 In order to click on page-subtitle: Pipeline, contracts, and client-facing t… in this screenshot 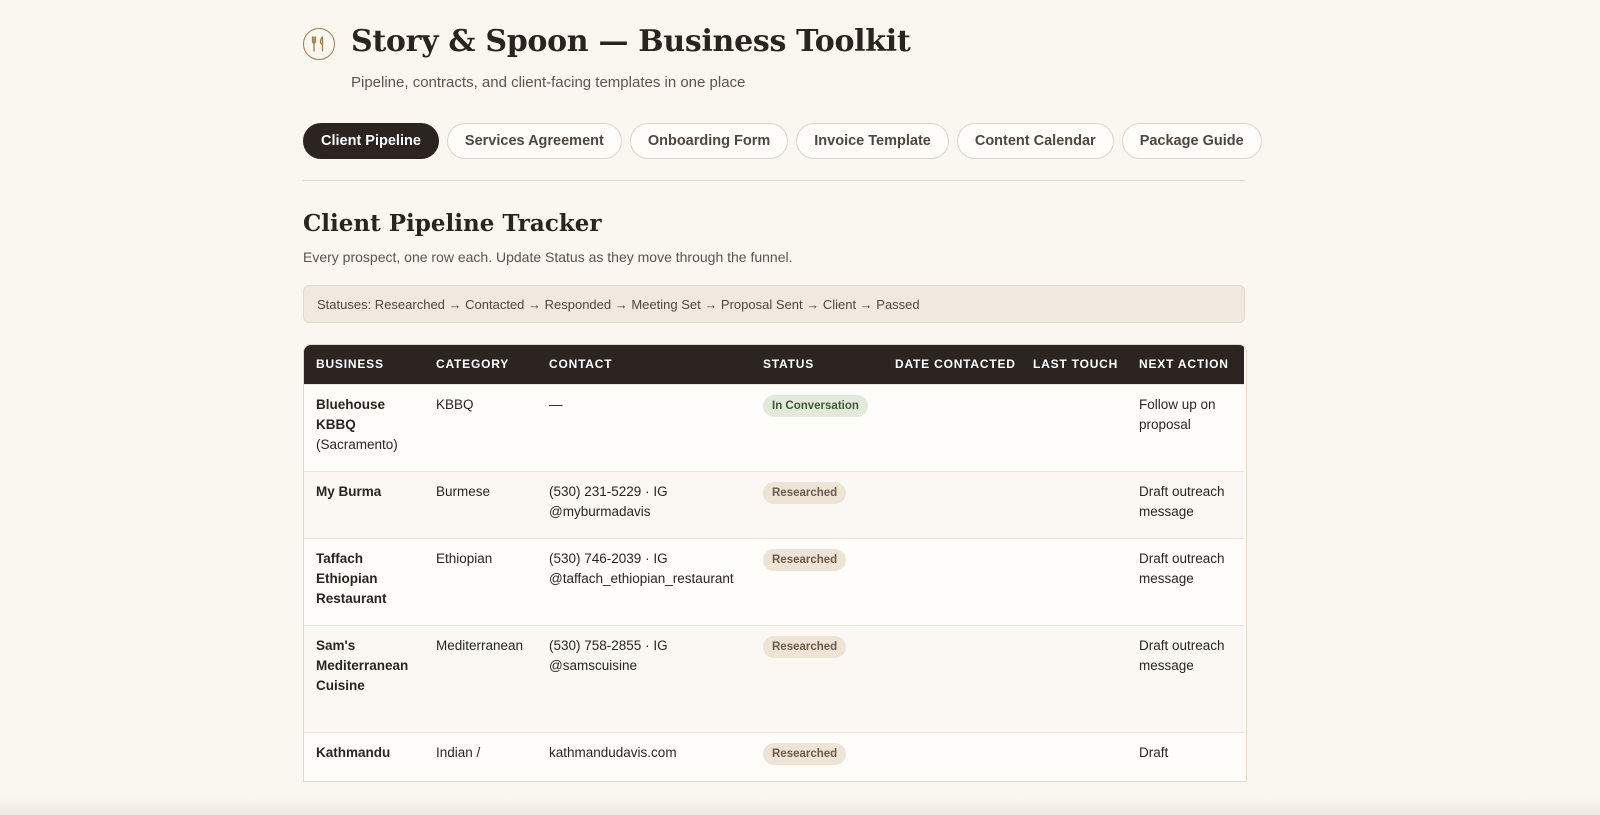, I will do `click(548, 82)`.